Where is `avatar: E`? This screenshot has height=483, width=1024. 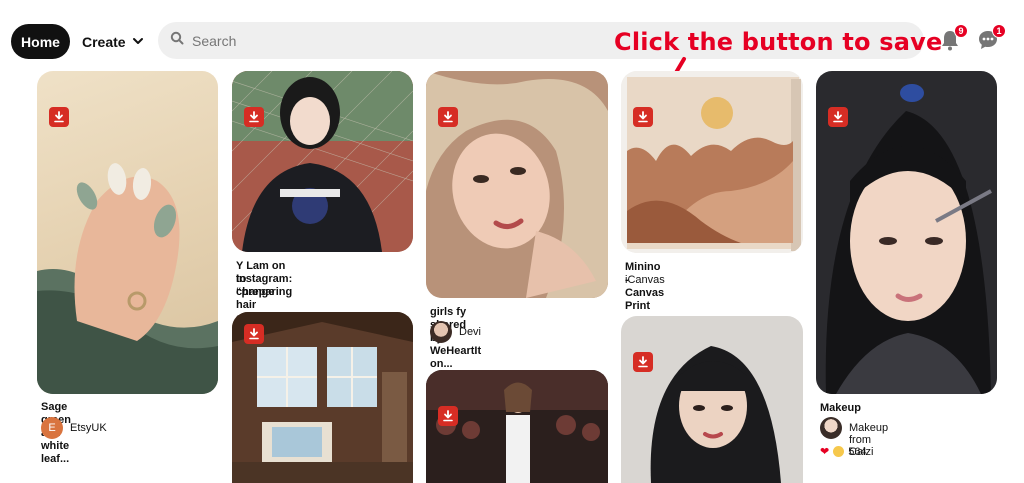
avatar: E is located at coordinates (52, 428).